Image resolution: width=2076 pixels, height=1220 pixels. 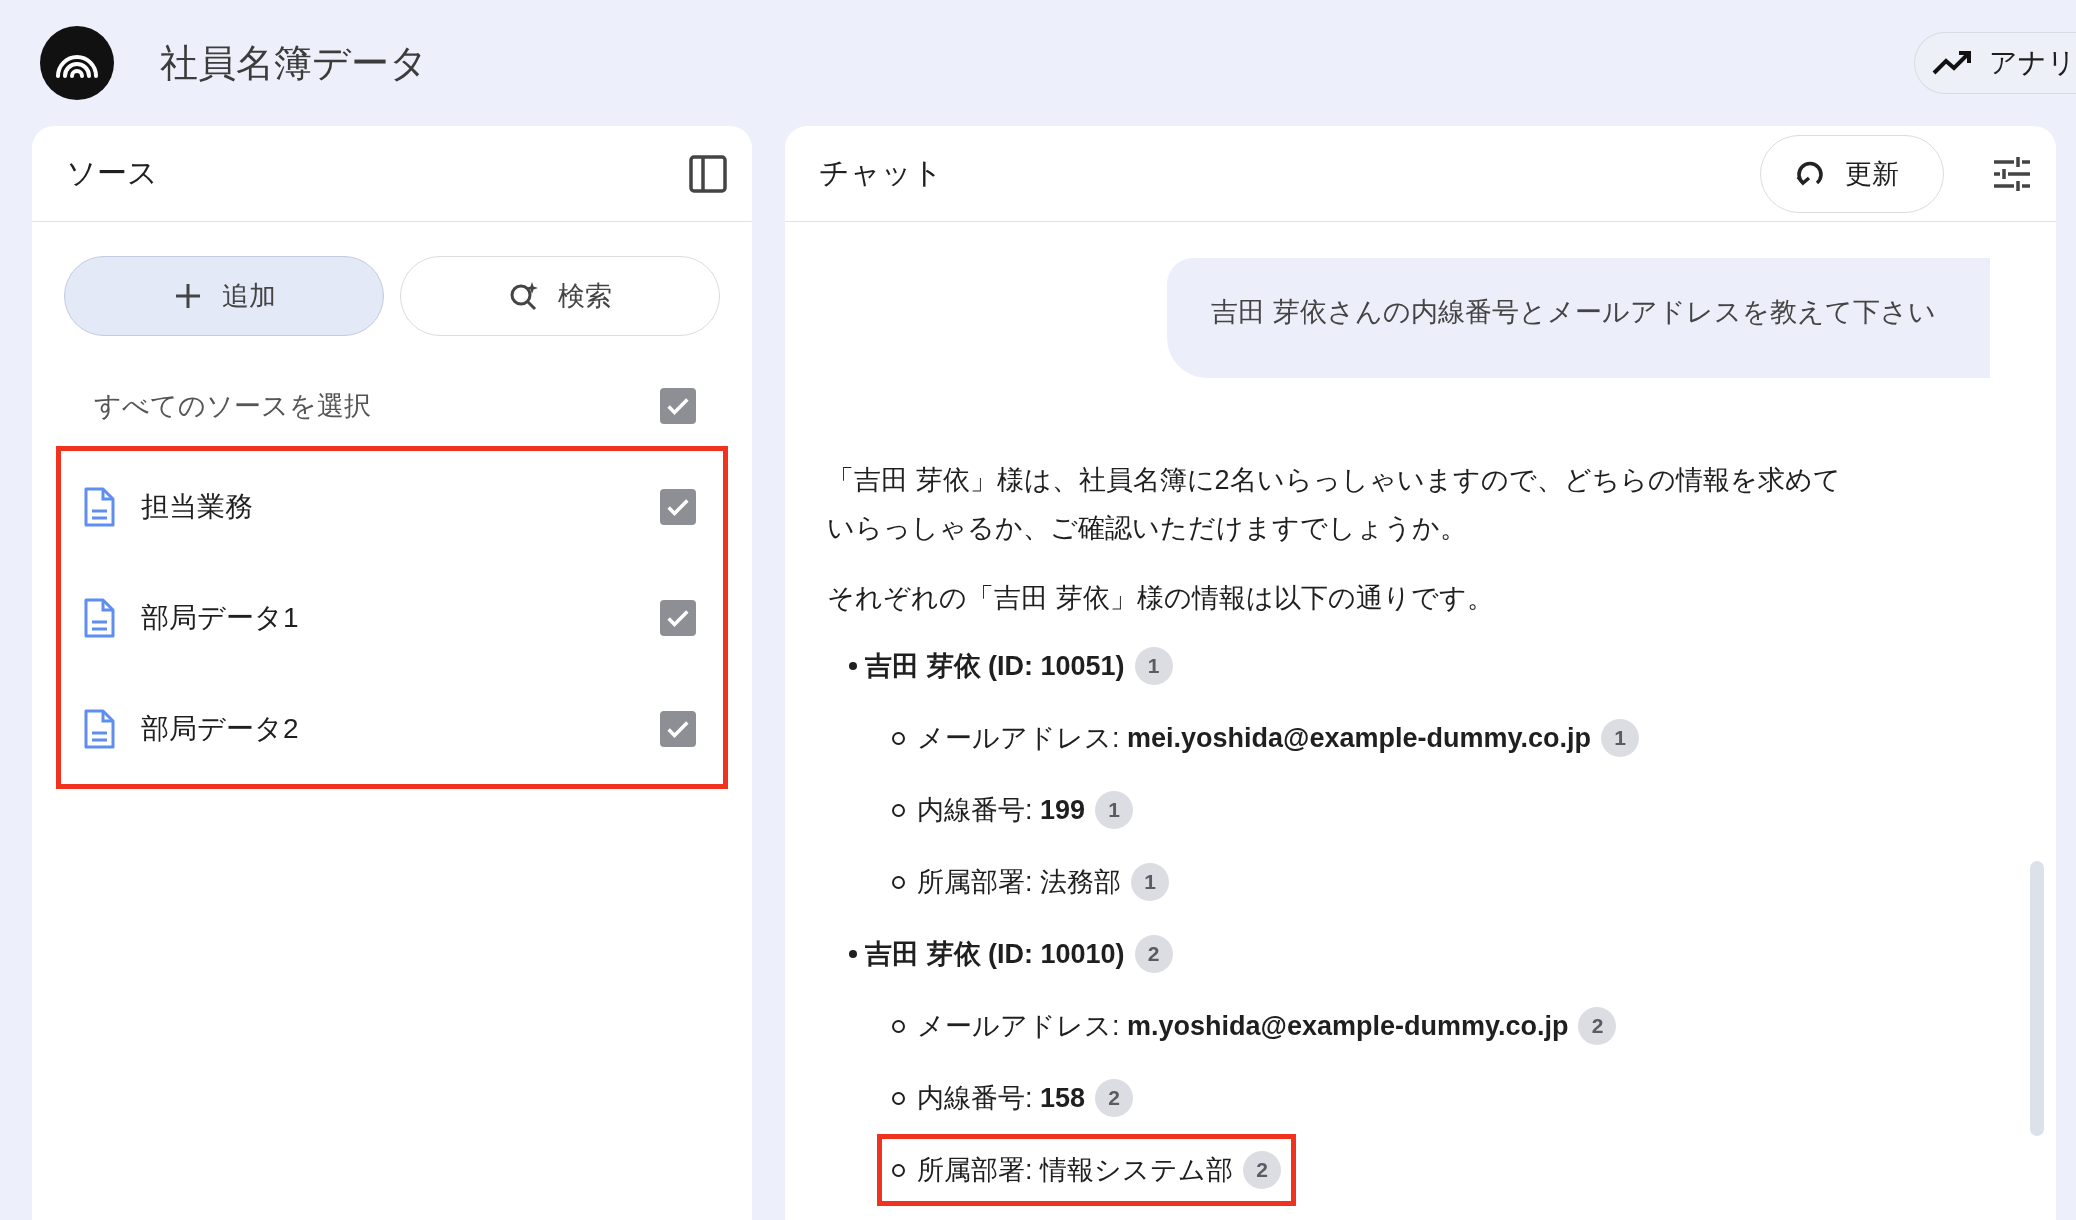 I want to click on detail-text: 所属部署: 法務部, so click(x=1019, y=882).